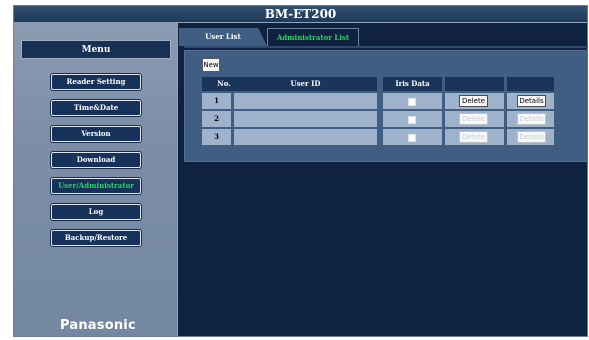  What do you see at coordinates (216, 101) in the screenshot?
I see `table-row-1-no: 1` at bounding box center [216, 101].